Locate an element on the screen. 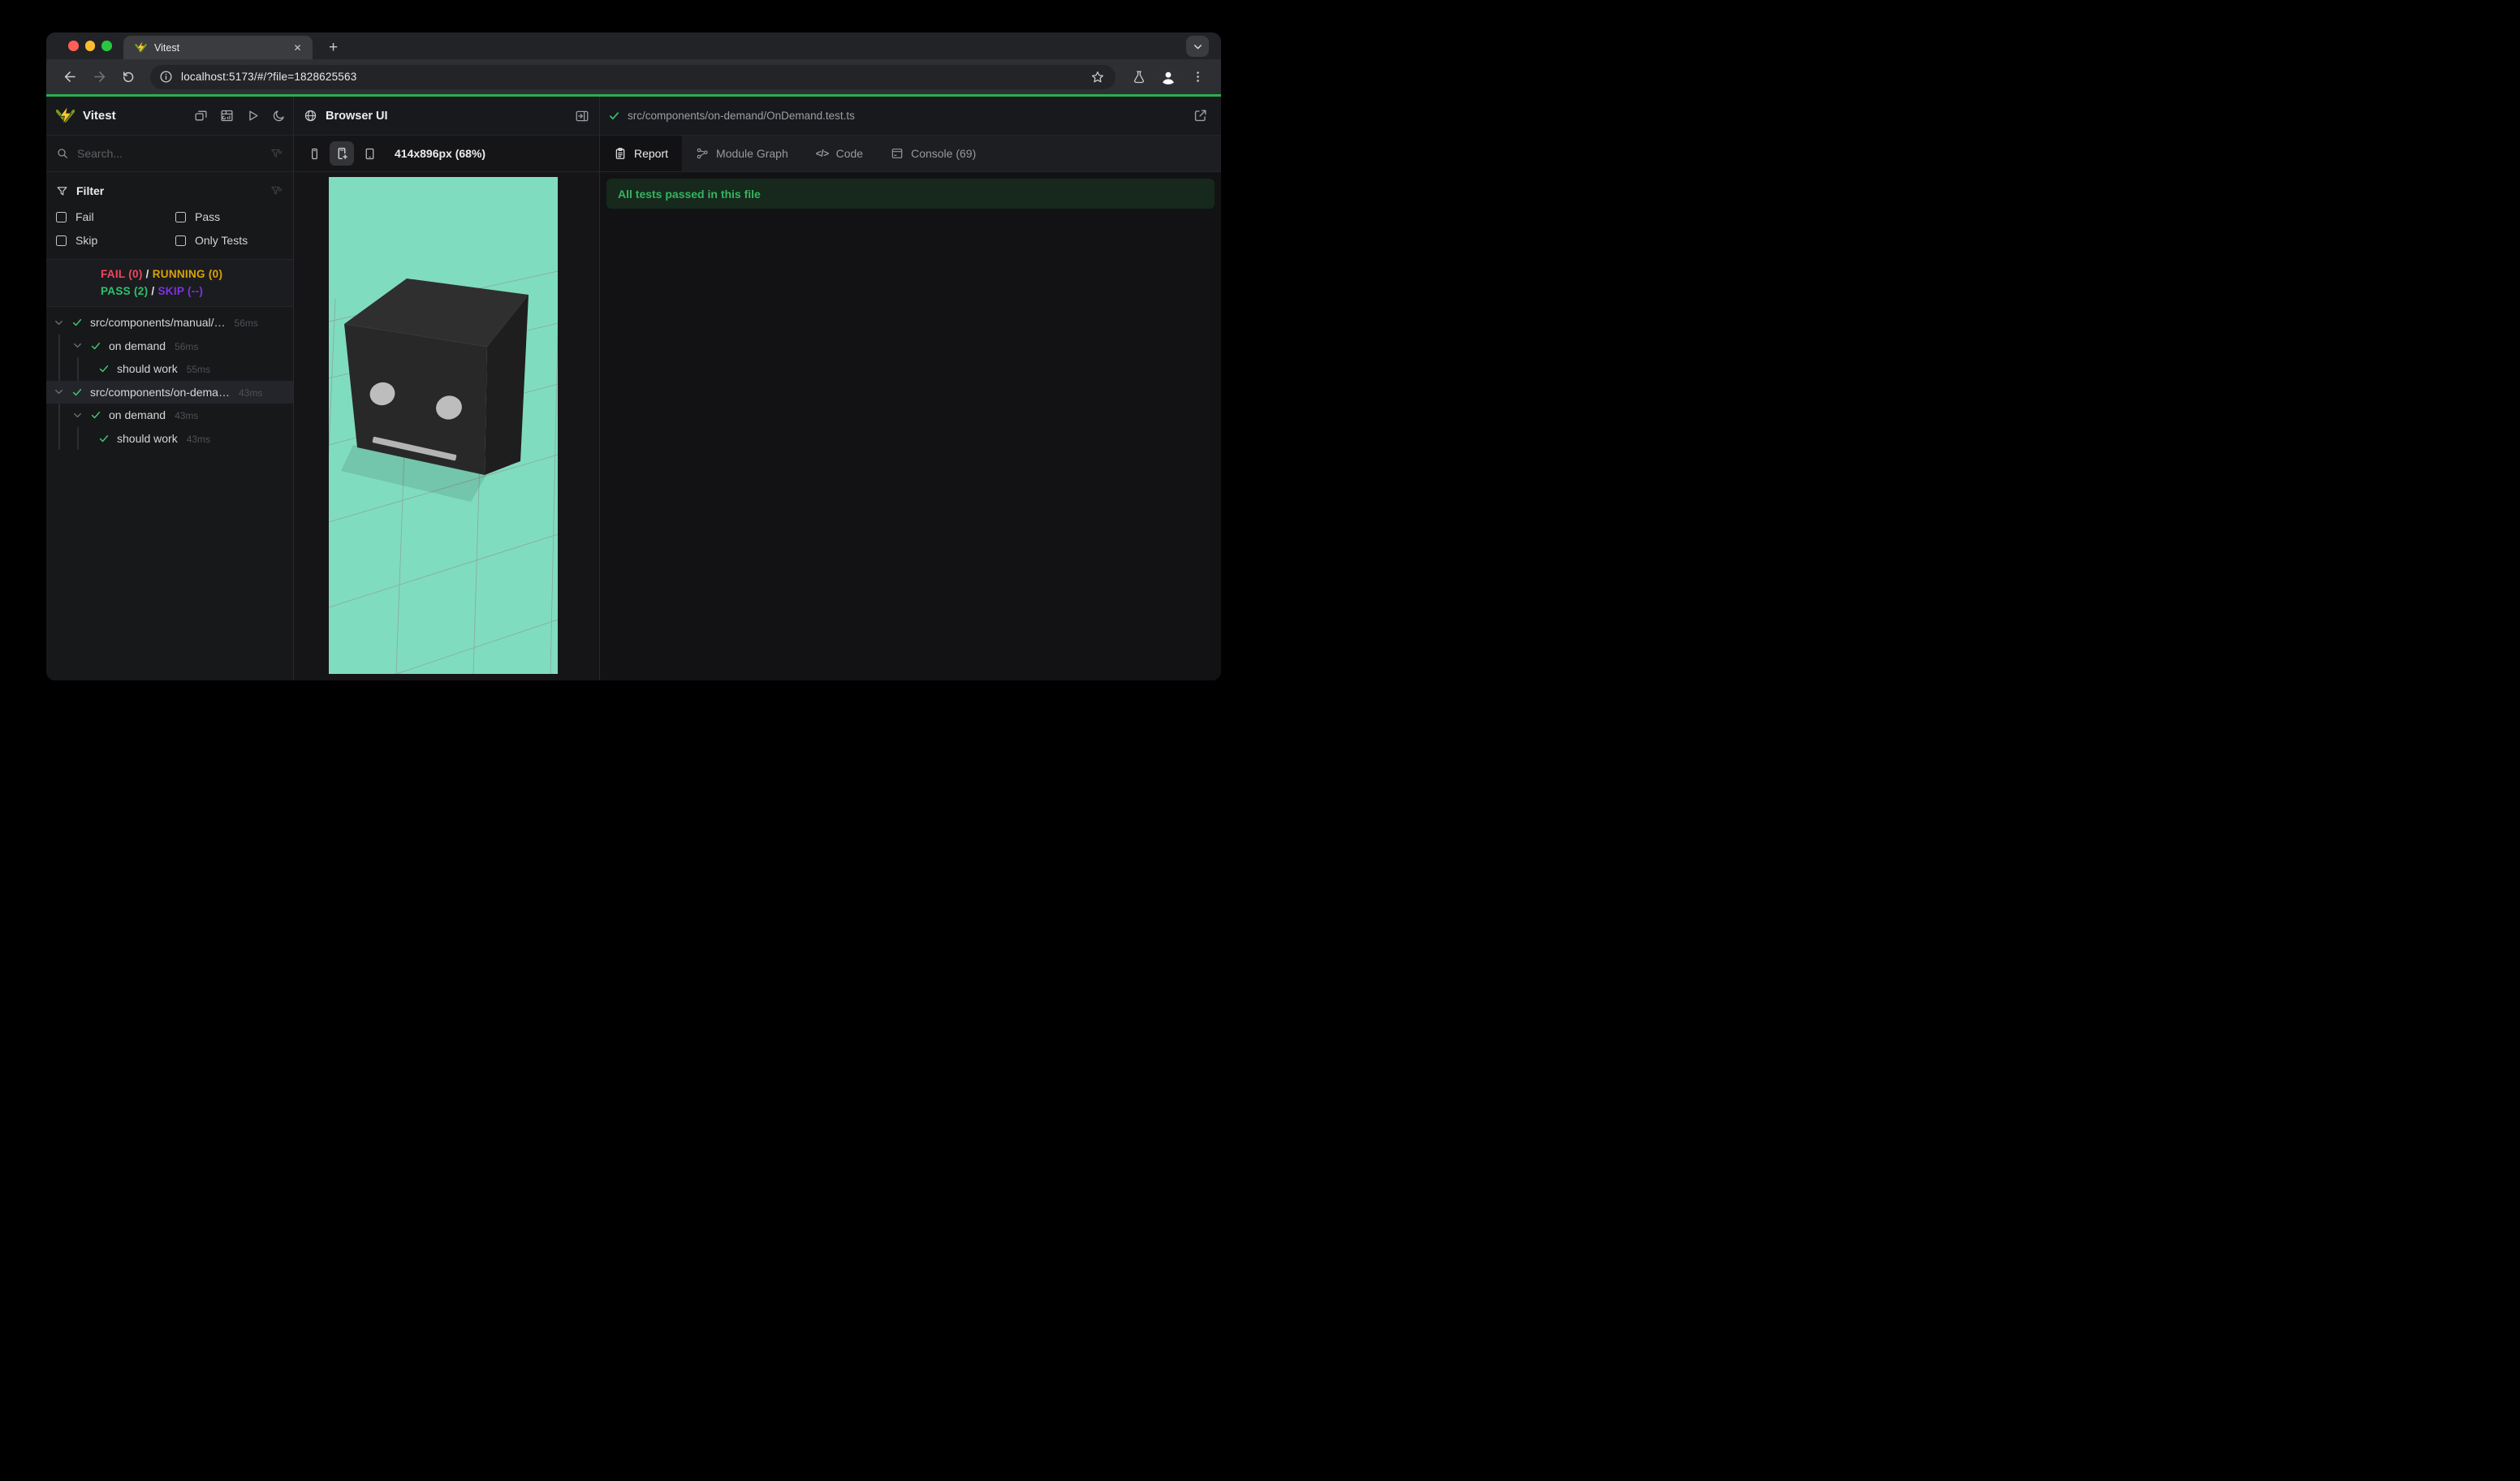 The image size is (2520, 1481). tab-console: Console (69) is located at coordinates (934, 153).